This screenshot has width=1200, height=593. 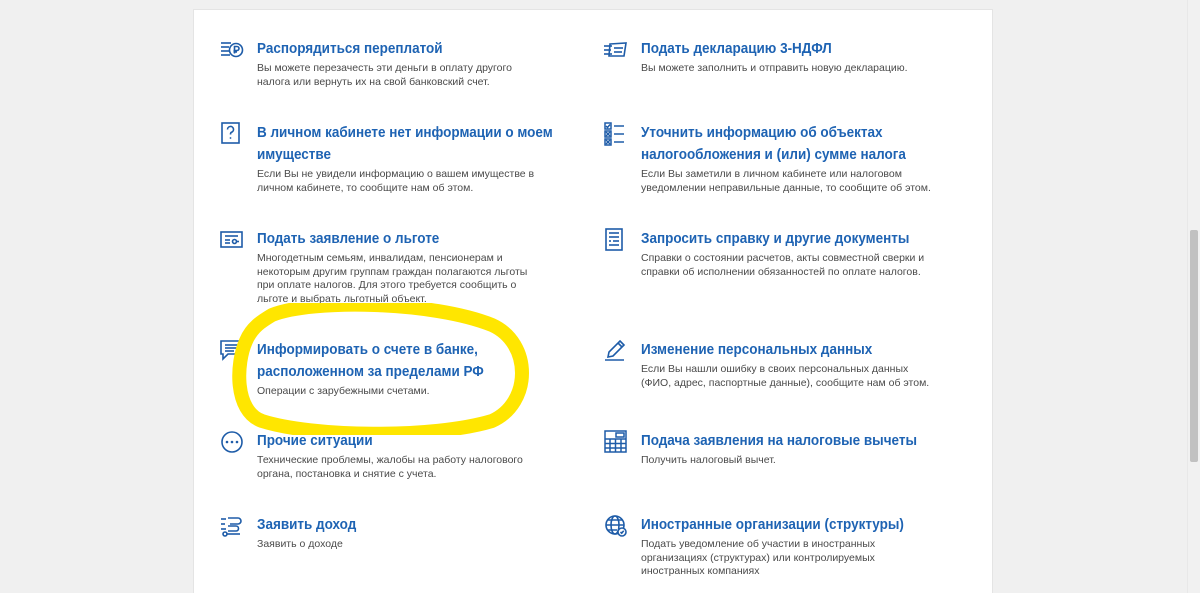 What do you see at coordinates (405, 133) in the screenshot?
I see `item-title-line-1: В личном кабинете нет информации о моем` at bounding box center [405, 133].